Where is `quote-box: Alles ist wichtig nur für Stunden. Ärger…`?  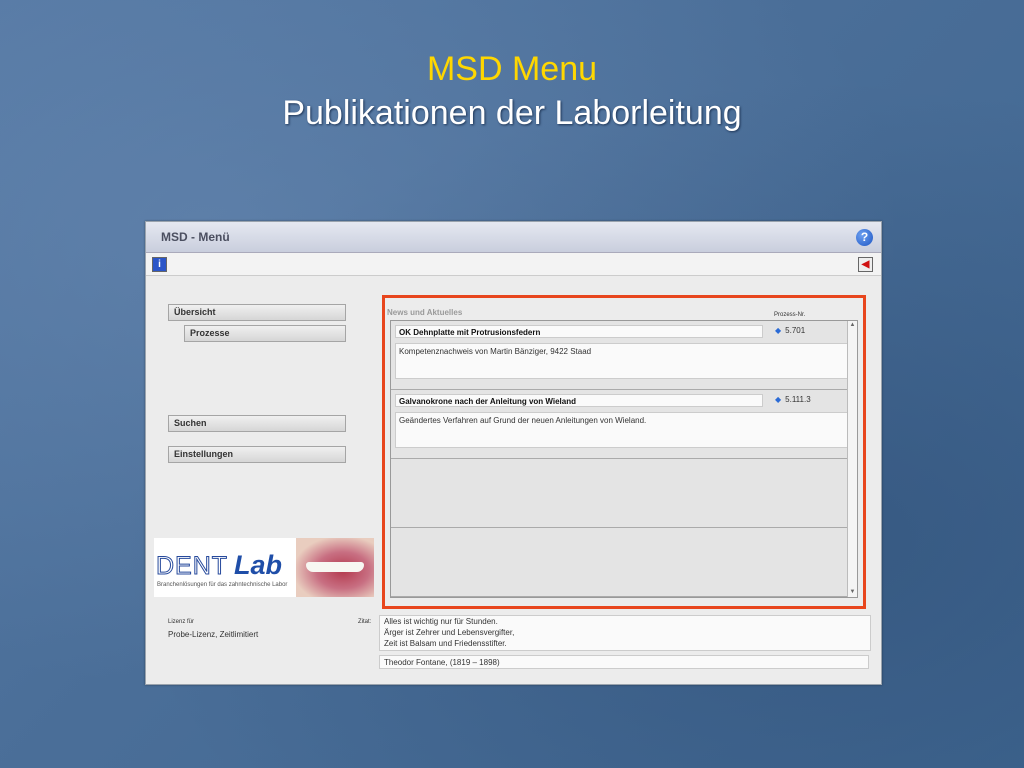 quote-box: Alles ist wichtig nur für Stunden. Ärger… is located at coordinates (625, 633).